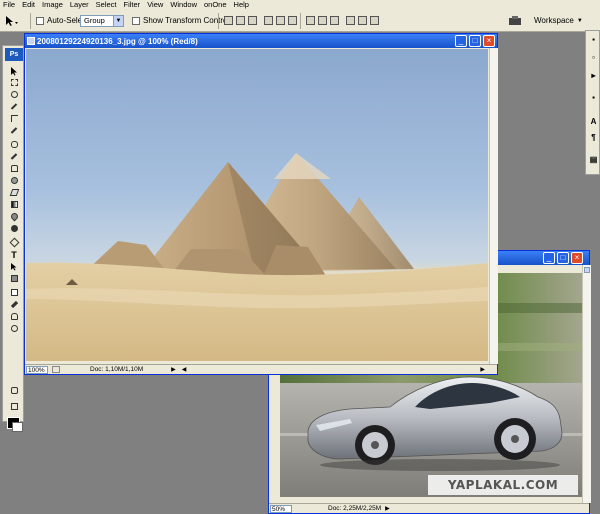 The width and height of the screenshot is (600, 514). What do you see at coordinates (155, 5) in the screenshot?
I see `menu-view: View` at bounding box center [155, 5].